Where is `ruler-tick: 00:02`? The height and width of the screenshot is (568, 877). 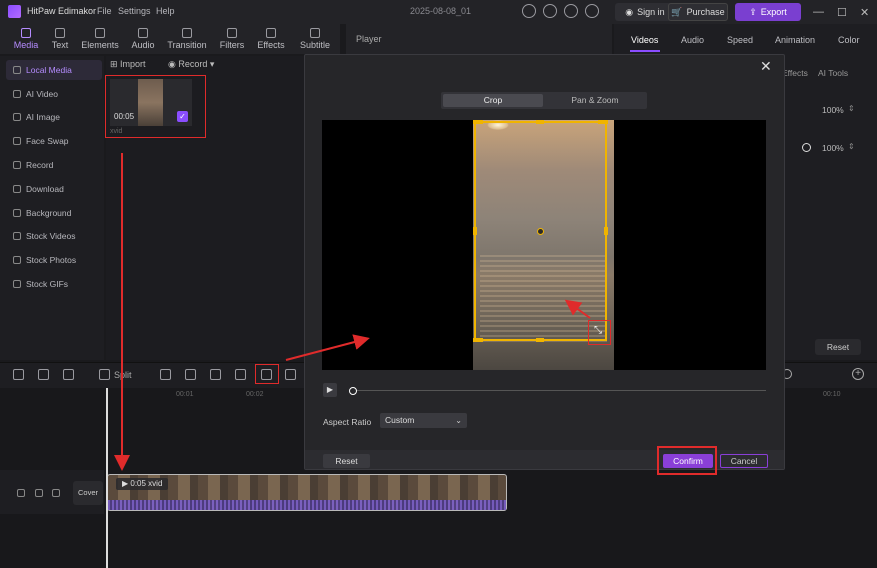
ruler-tick: 00:02 is located at coordinates (255, 394).